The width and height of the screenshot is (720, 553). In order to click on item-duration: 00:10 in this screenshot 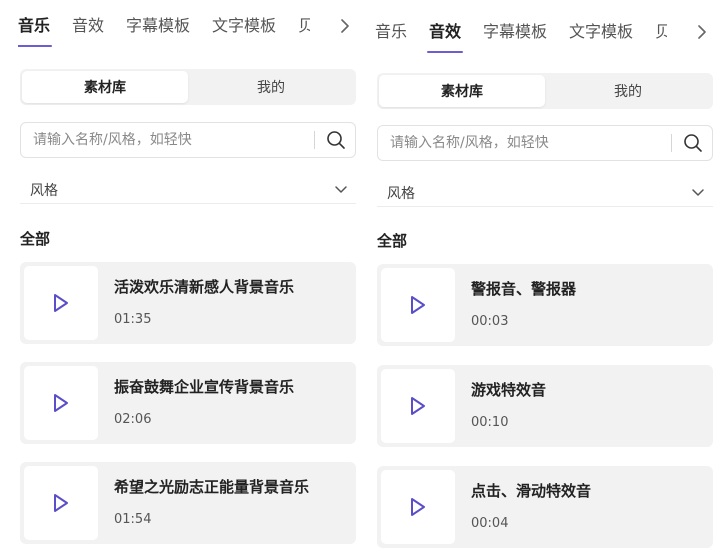, I will do `click(490, 422)`.